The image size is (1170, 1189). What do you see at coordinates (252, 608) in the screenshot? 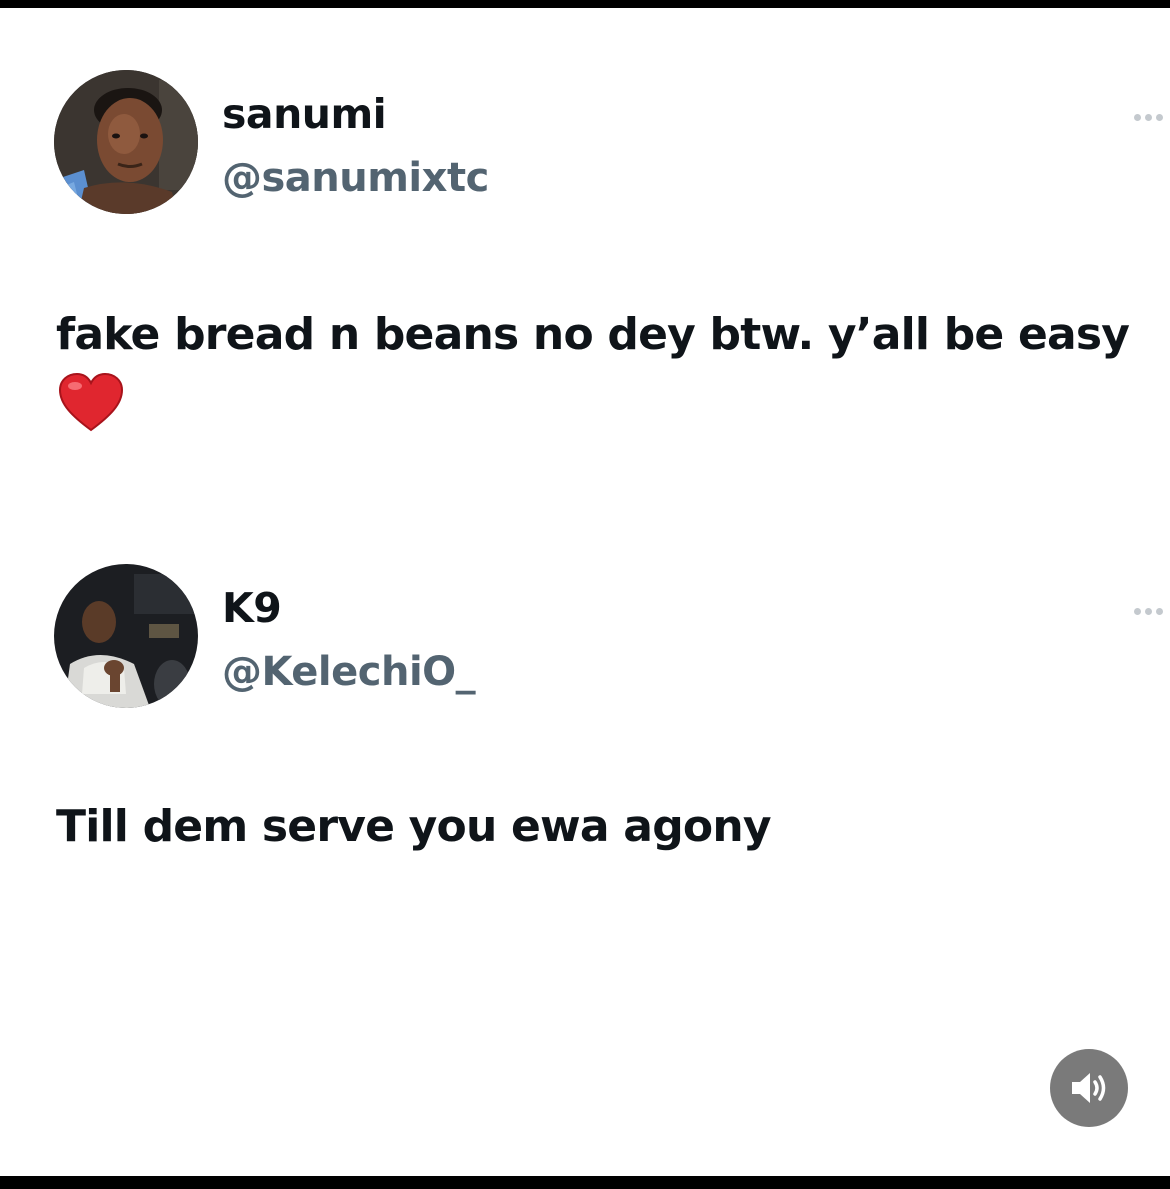
I see `display-name: K9` at bounding box center [252, 608].